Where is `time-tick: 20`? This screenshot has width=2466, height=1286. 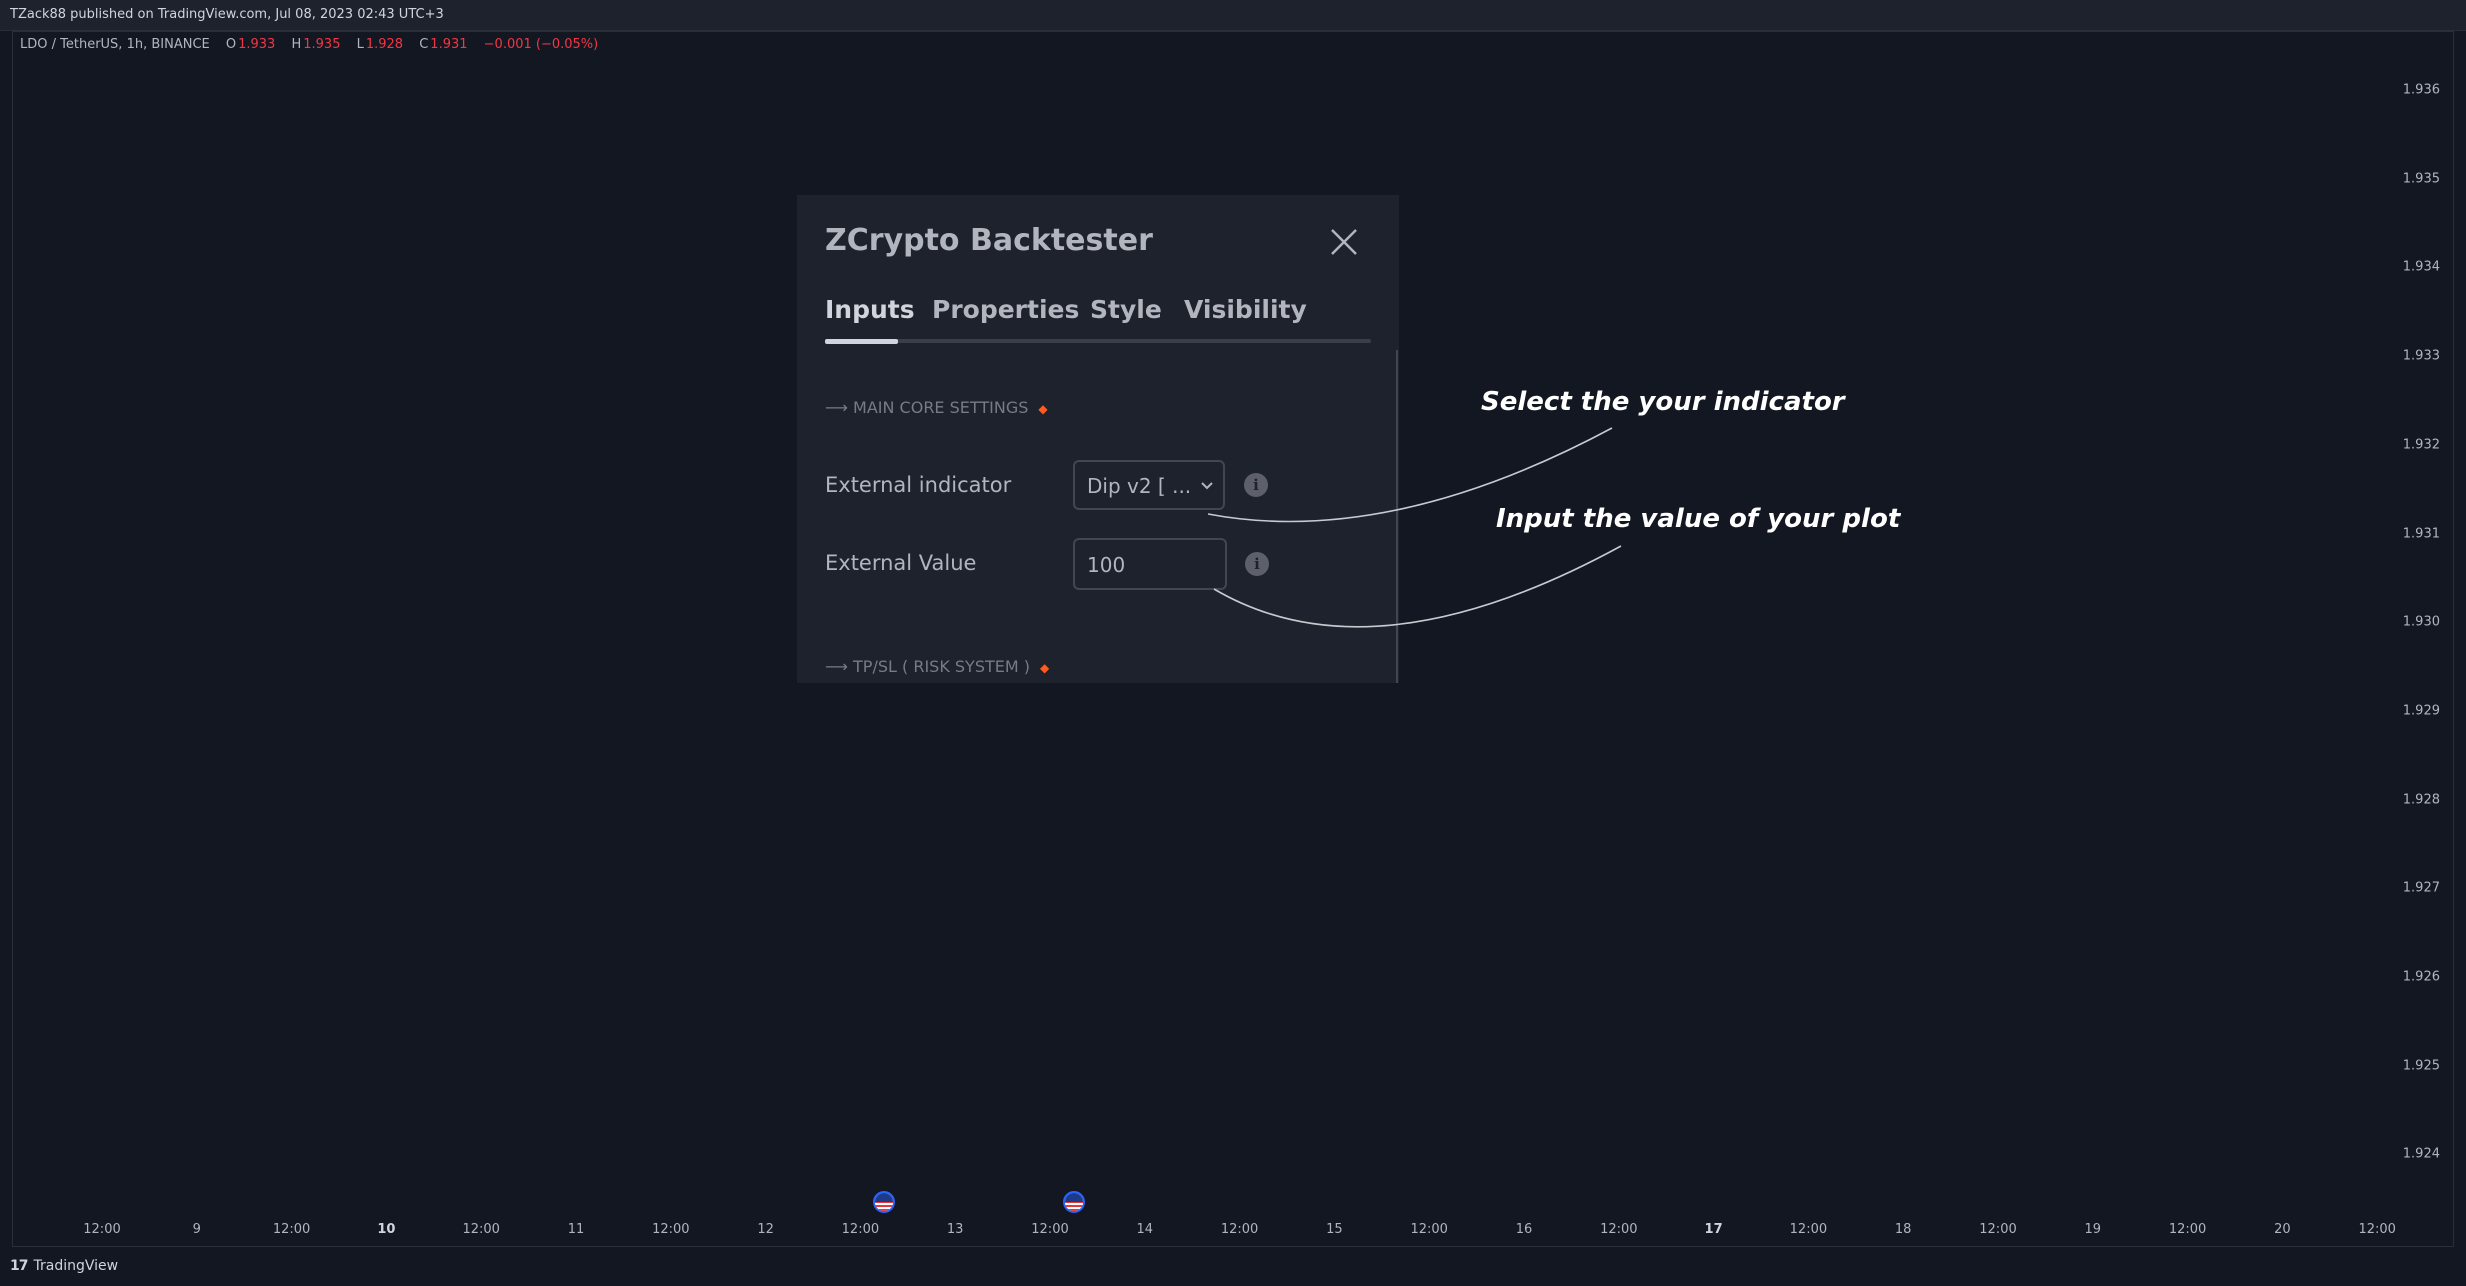
time-tick: 20 is located at coordinates (2282, 1229).